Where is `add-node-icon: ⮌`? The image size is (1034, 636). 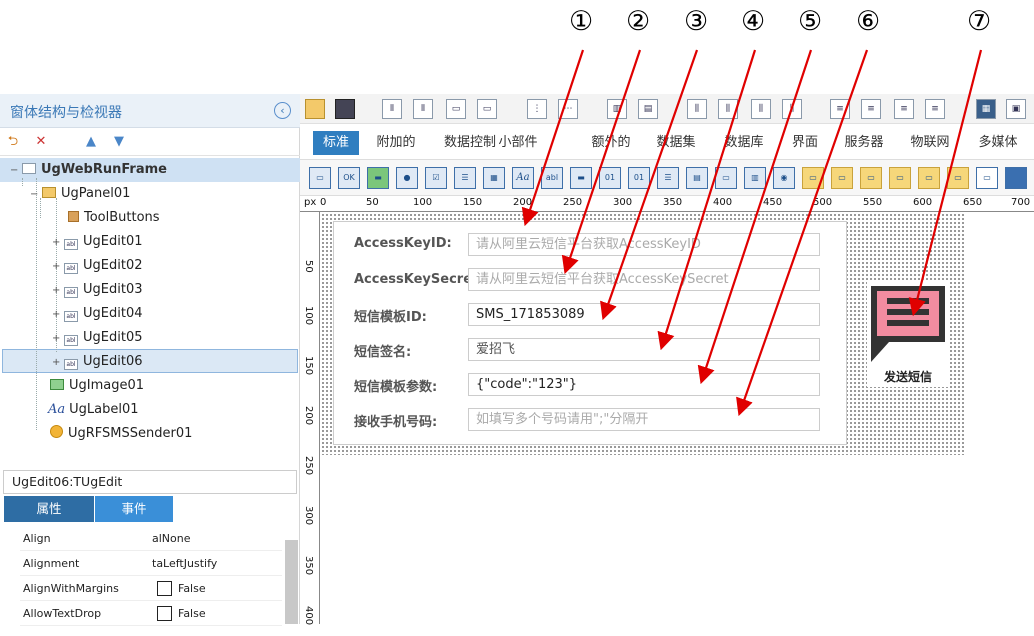 add-node-icon: ⮌ is located at coordinates (13, 141).